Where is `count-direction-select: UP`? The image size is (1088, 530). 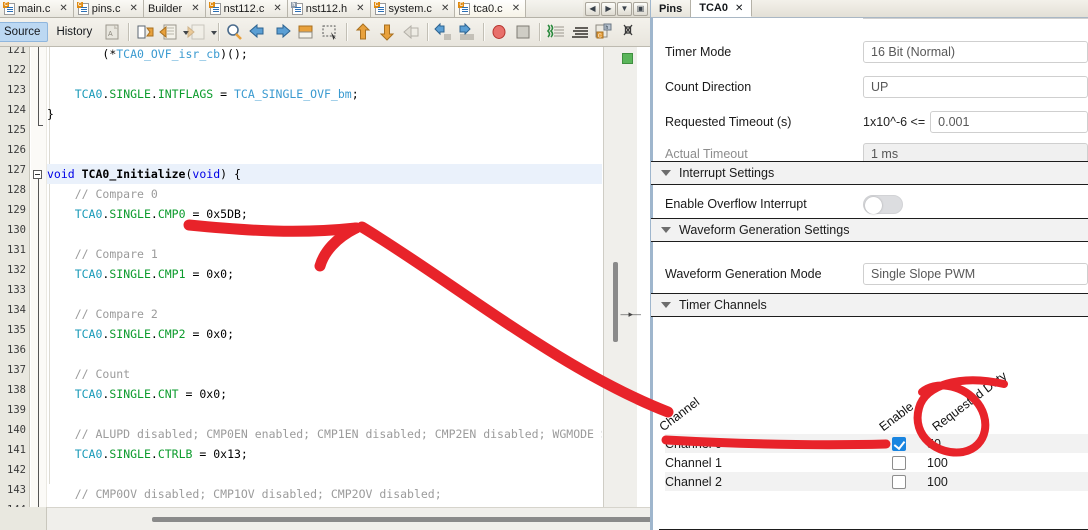
count-direction-select: UP is located at coordinates (975, 87).